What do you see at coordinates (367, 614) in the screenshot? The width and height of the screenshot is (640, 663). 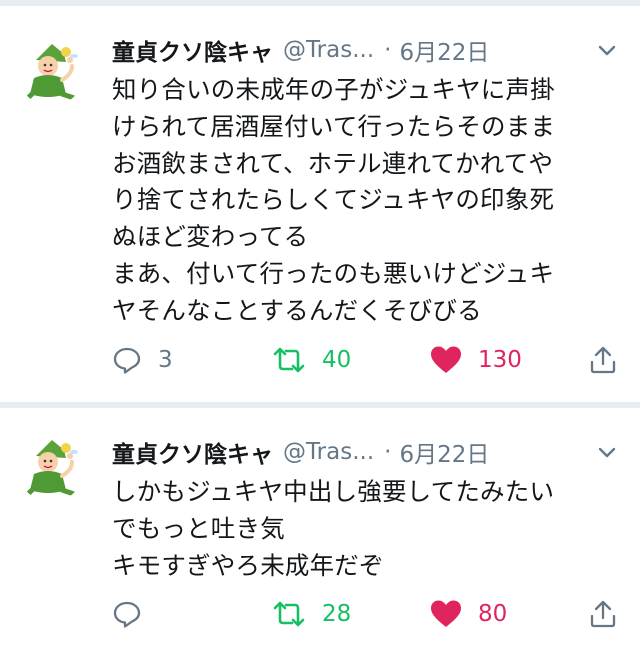 I see `tweet-actions: 28 80` at bounding box center [367, 614].